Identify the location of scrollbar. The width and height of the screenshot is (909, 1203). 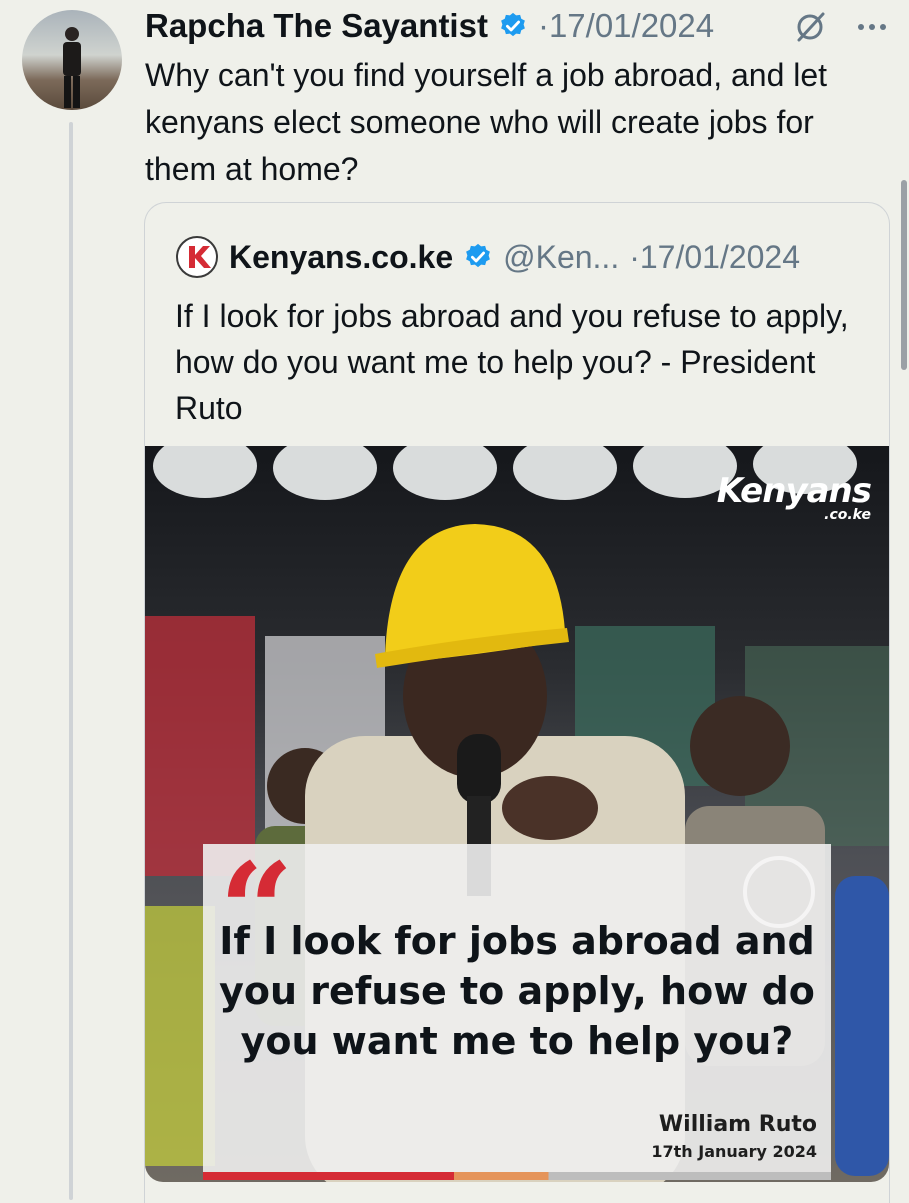
(904, 275).